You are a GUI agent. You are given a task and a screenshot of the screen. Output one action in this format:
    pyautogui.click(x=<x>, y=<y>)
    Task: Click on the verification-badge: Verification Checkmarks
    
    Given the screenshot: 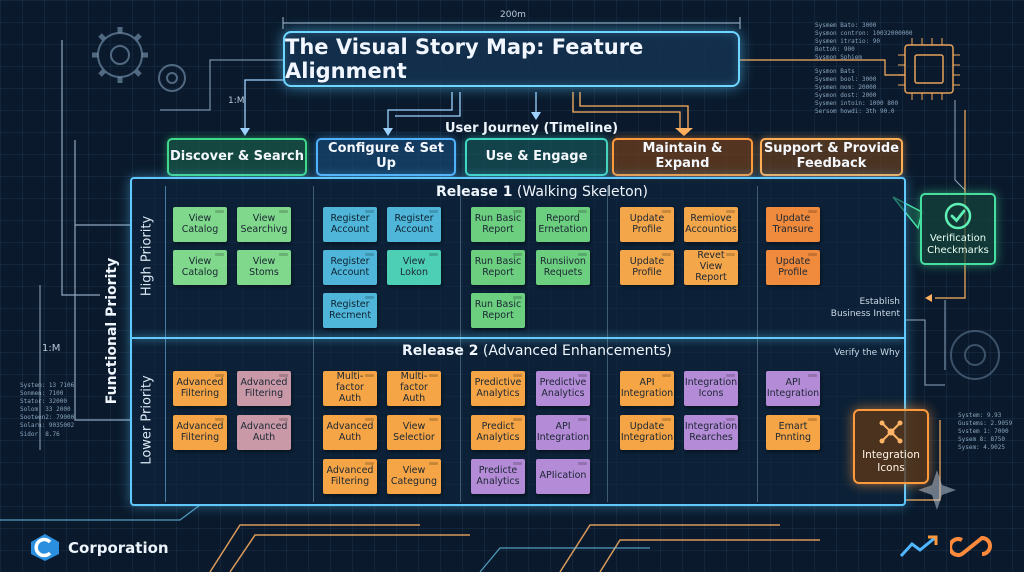 What is the action you would take?
    pyautogui.click(x=958, y=229)
    